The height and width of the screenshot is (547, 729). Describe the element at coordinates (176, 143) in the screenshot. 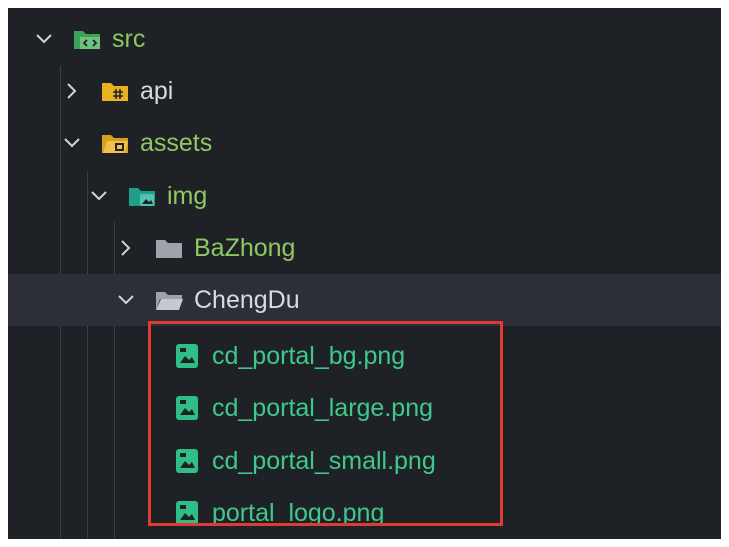

I see `tree-item-label: assets` at that location.